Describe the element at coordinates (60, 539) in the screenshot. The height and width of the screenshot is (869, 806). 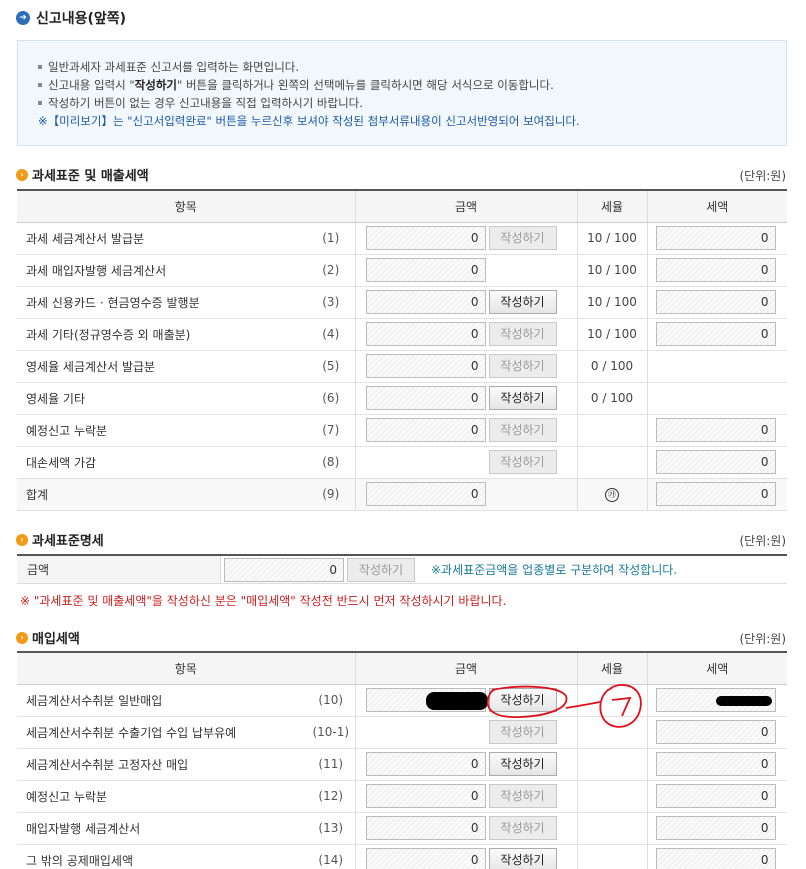
I see `section-title-tax-base: › 과세표준명세` at that location.